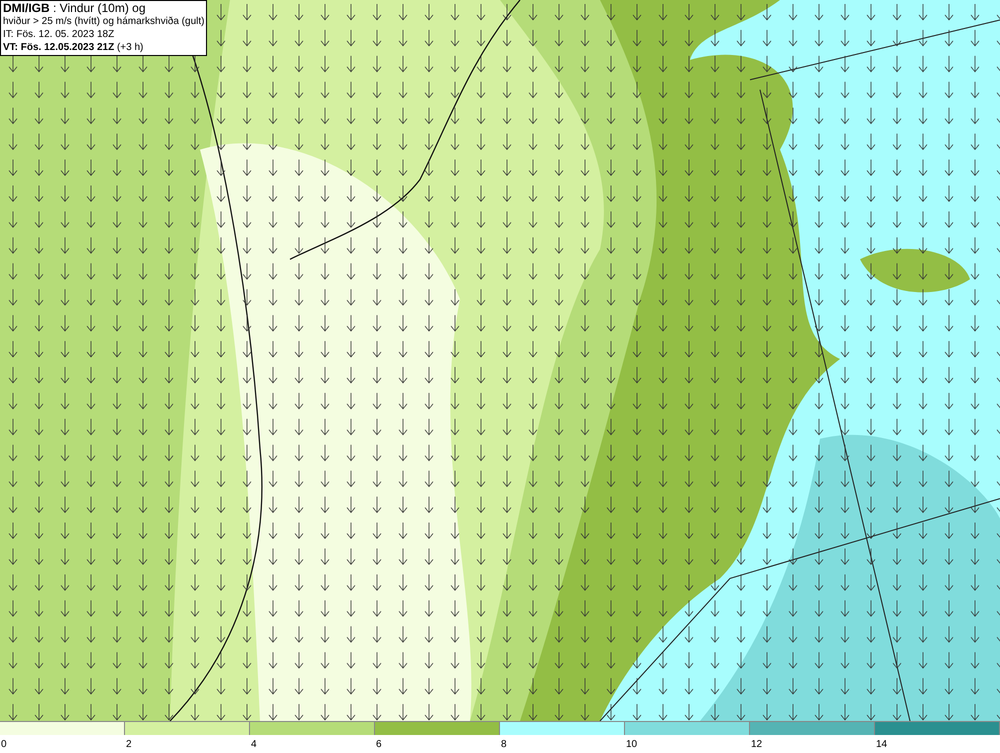 This screenshot has height=753, width=1000. I want to click on header-line: hviður > 25 m/s (hvítt) og hámarkshviða (gult), so click(103, 21).